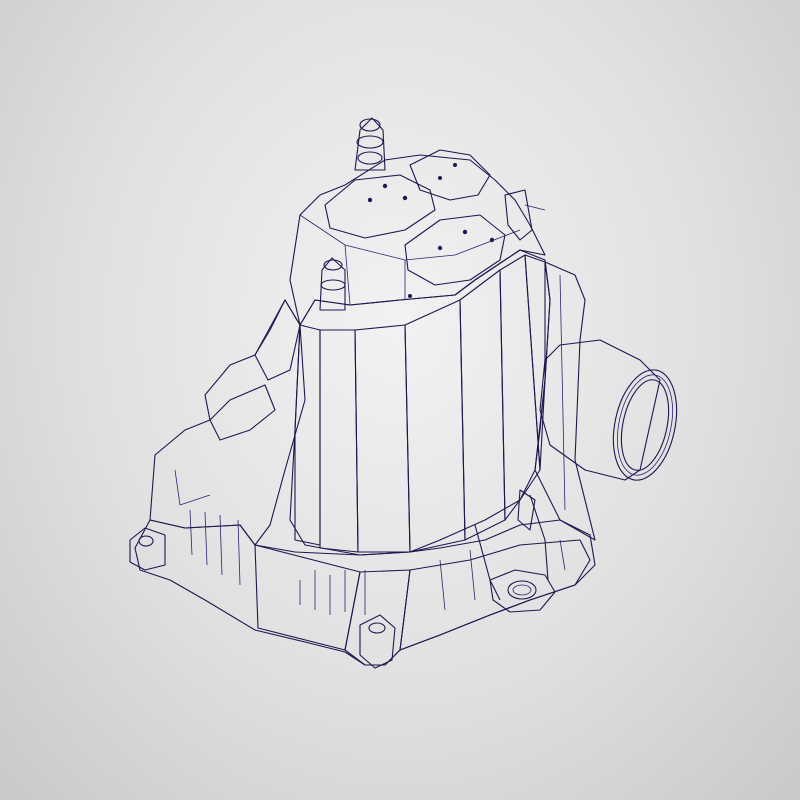 The image size is (800, 800). What do you see at coordinates (420, 402) in the screenshot?
I see `main-body` at bounding box center [420, 402].